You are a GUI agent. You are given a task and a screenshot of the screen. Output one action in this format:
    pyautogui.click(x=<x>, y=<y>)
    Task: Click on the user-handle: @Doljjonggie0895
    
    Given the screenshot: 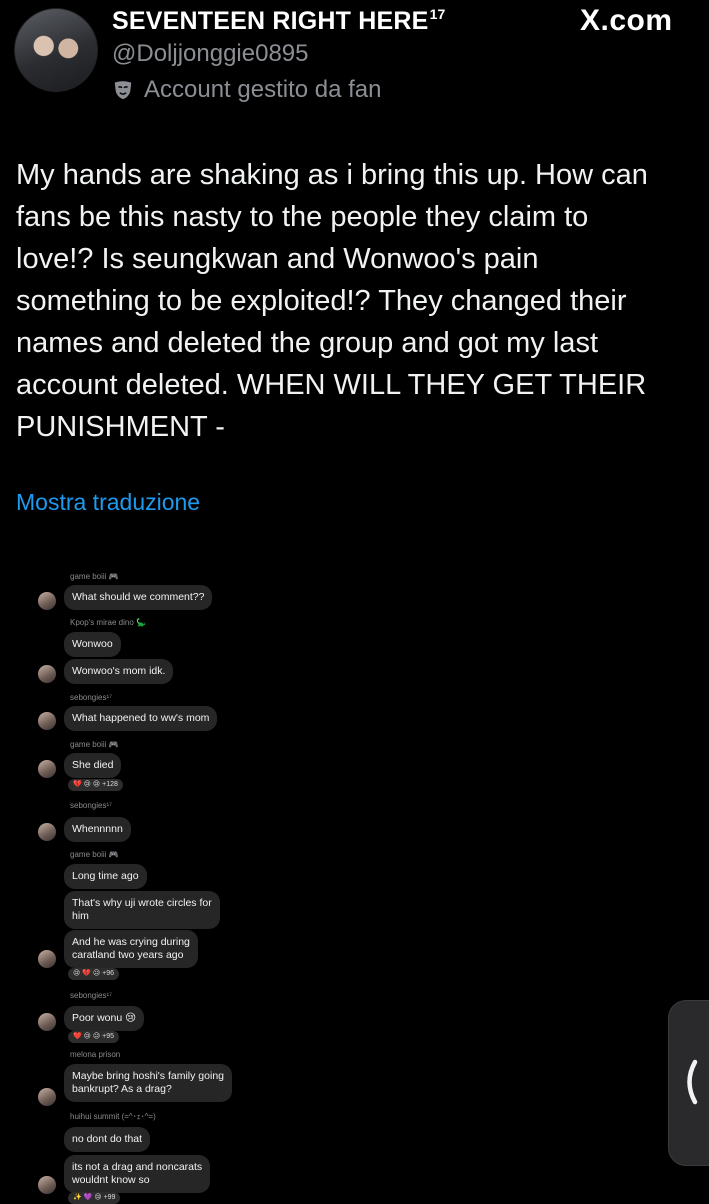 What is the action you would take?
    pyautogui.click(x=210, y=54)
    